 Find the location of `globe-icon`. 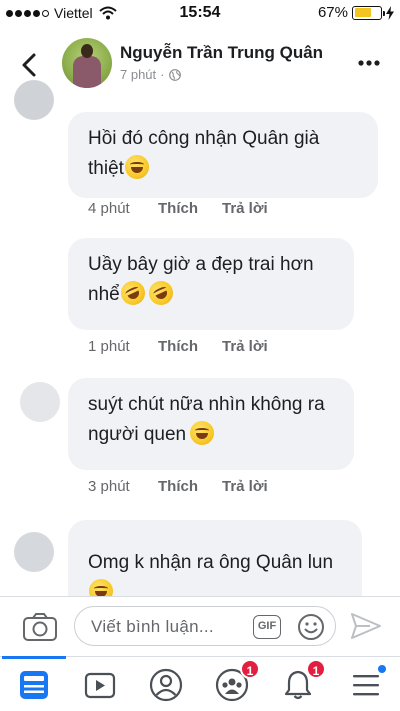

globe-icon is located at coordinates (174, 74).